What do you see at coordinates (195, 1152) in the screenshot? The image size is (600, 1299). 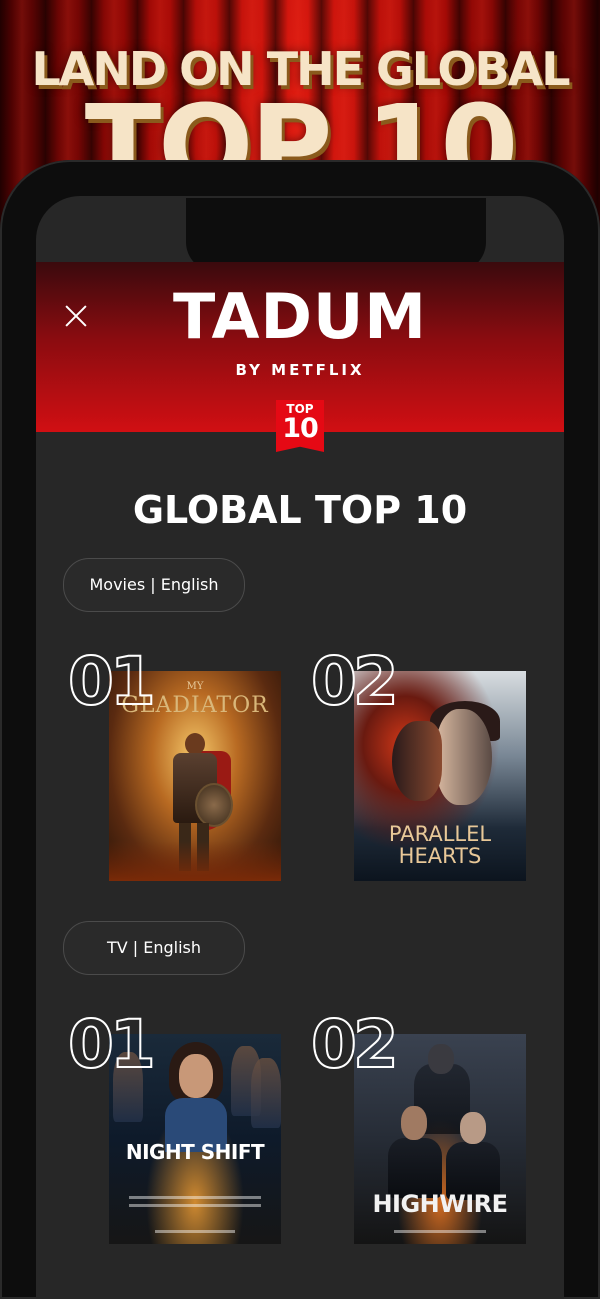 I see `poster-title: NIGHT SHIFT` at bounding box center [195, 1152].